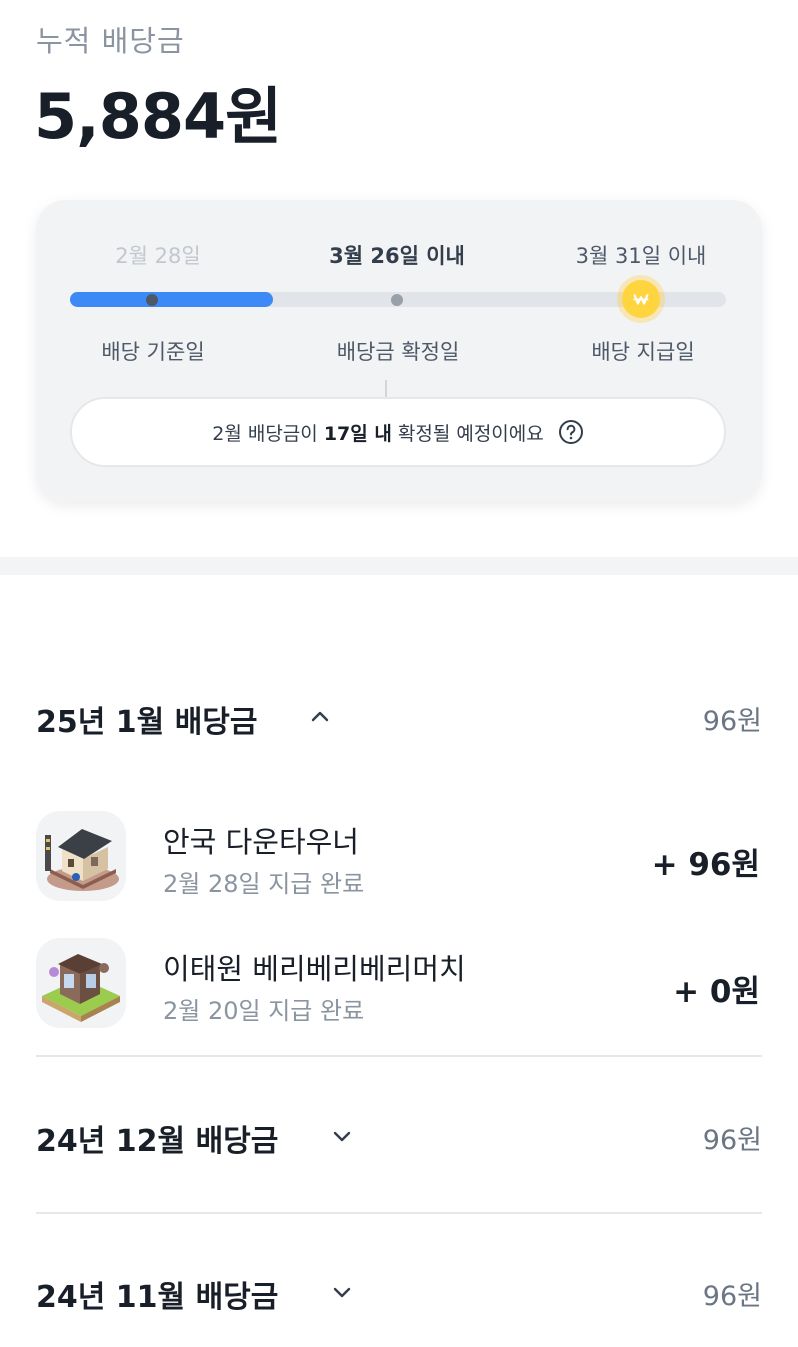 This screenshot has height=1347, width=798. I want to click on record-date: 2월 28일, so click(158, 256).